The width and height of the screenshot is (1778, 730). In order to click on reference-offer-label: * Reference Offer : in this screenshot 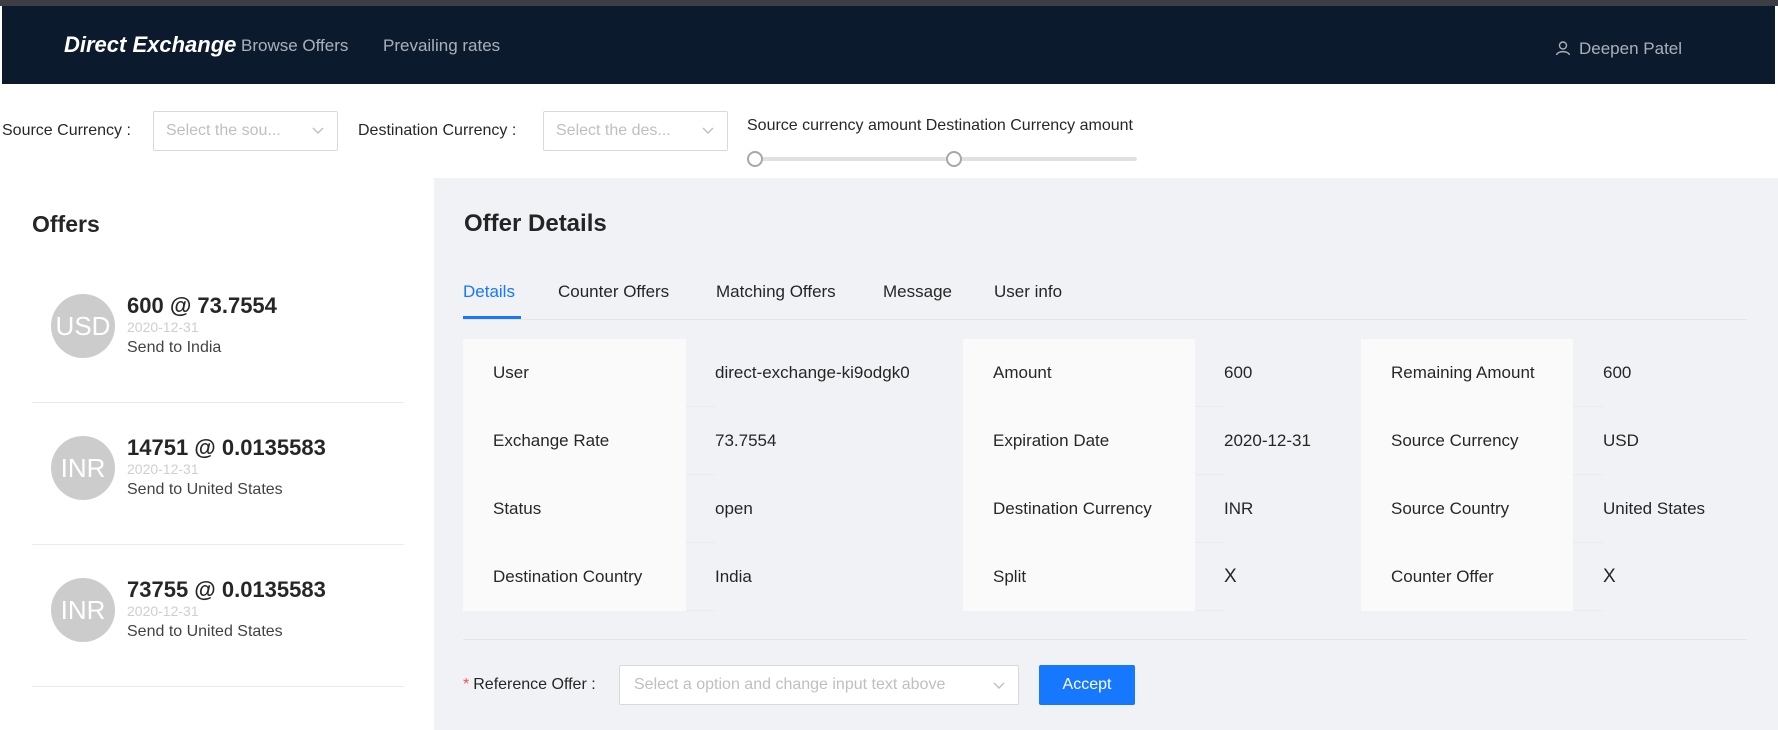, I will do `click(529, 684)`.